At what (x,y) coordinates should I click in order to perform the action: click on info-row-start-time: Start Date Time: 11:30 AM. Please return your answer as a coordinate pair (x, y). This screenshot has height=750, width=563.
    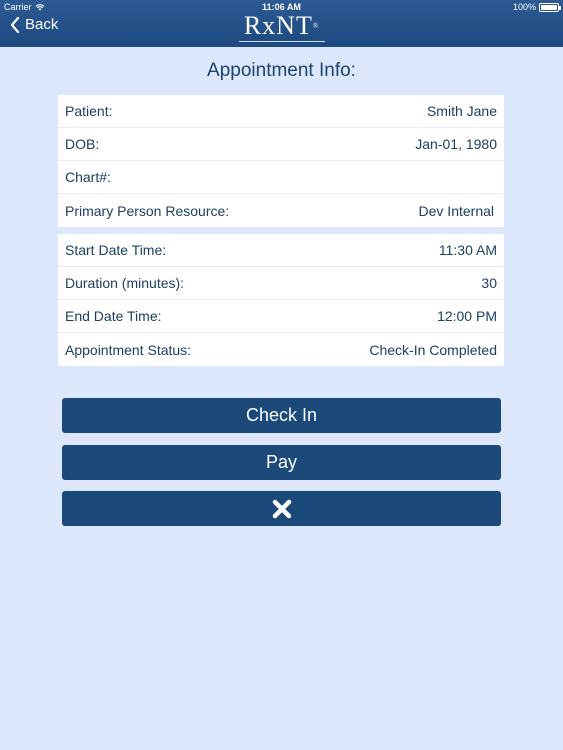
    Looking at the image, I should click on (281, 250).